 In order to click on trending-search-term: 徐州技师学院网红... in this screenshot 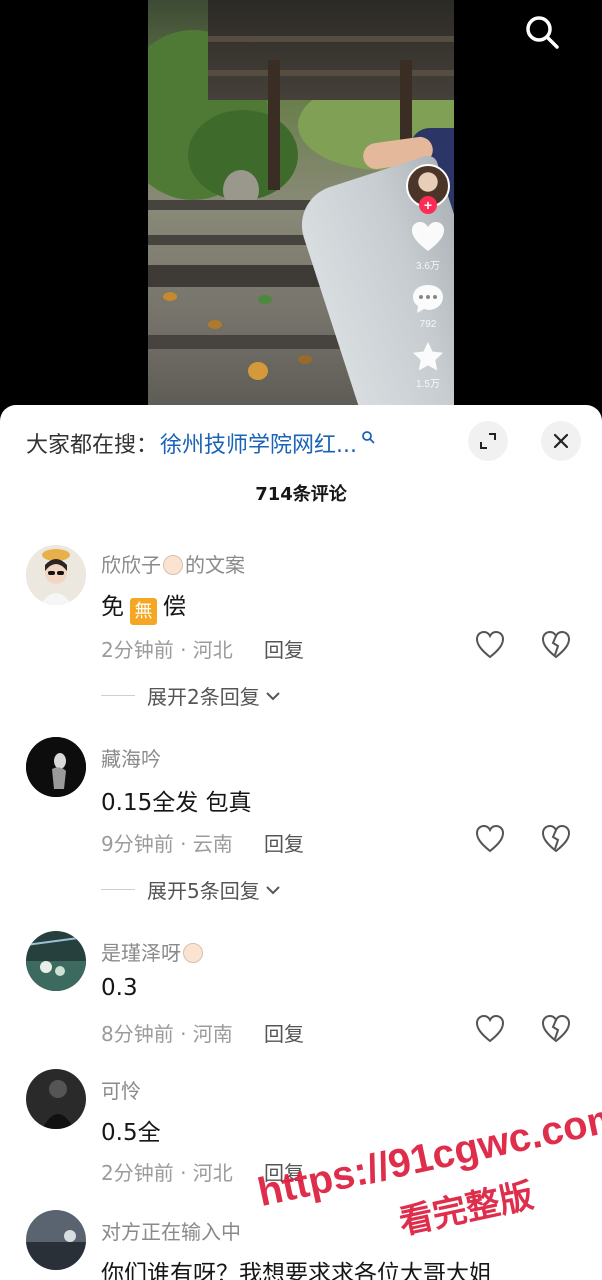, I will do `click(258, 443)`.